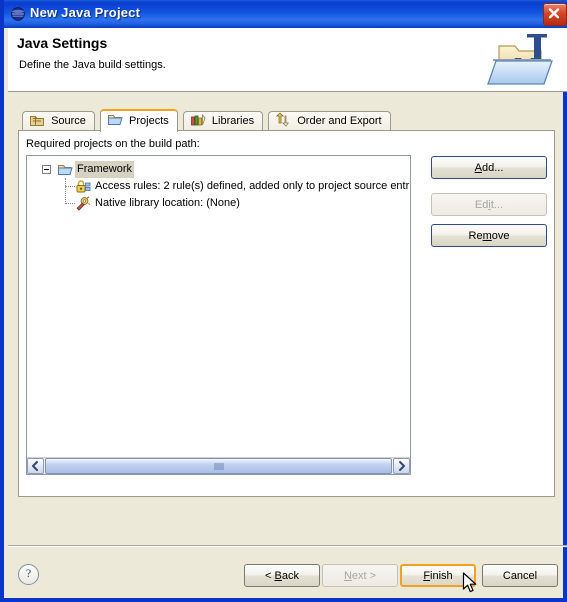  I want to click on next-button: Next >, so click(360, 575).